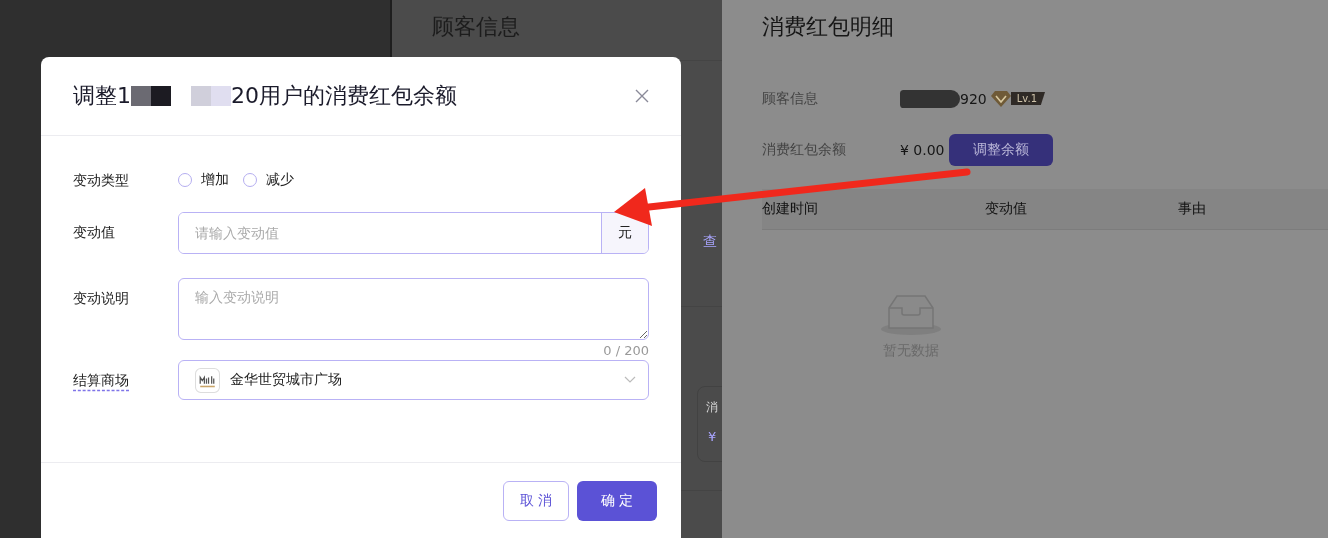 The height and width of the screenshot is (538, 1328). I want to click on amount-field: 请输入变动值 元, so click(413, 233).